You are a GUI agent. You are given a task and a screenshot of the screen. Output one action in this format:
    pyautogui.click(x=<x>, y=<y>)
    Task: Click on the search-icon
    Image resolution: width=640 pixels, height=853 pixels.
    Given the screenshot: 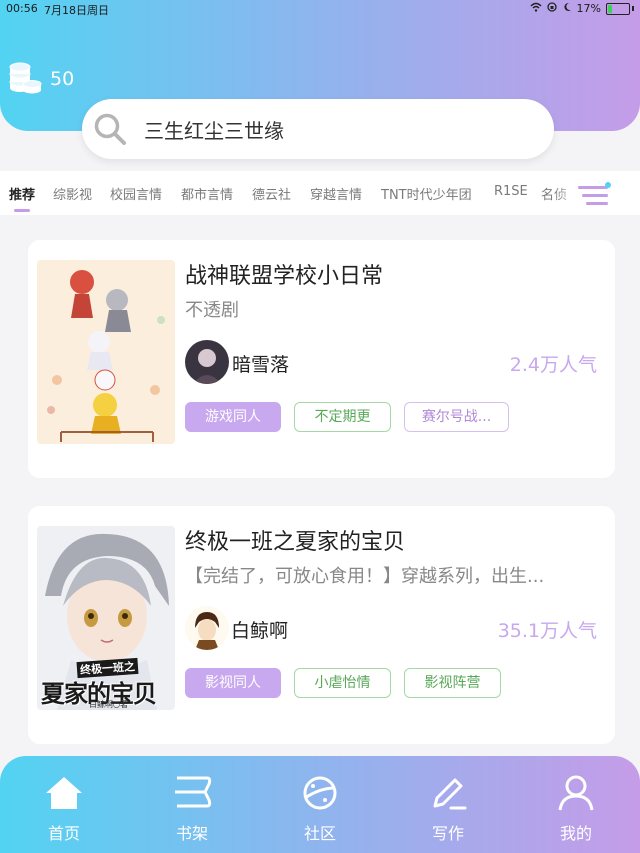 What is the action you would take?
    pyautogui.click(x=110, y=129)
    